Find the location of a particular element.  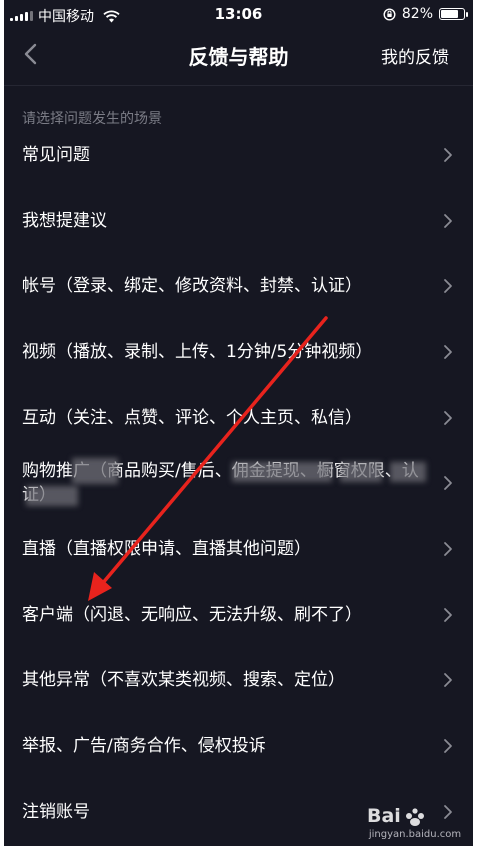

menu-item-label: 我想提建议 is located at coordinates (64, 220).